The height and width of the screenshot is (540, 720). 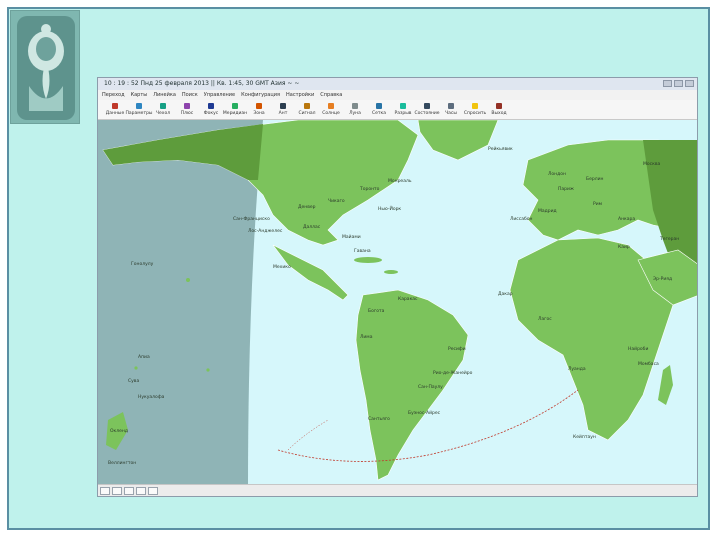 I want to click on map-label: Париж, so click(x=566, y=189).